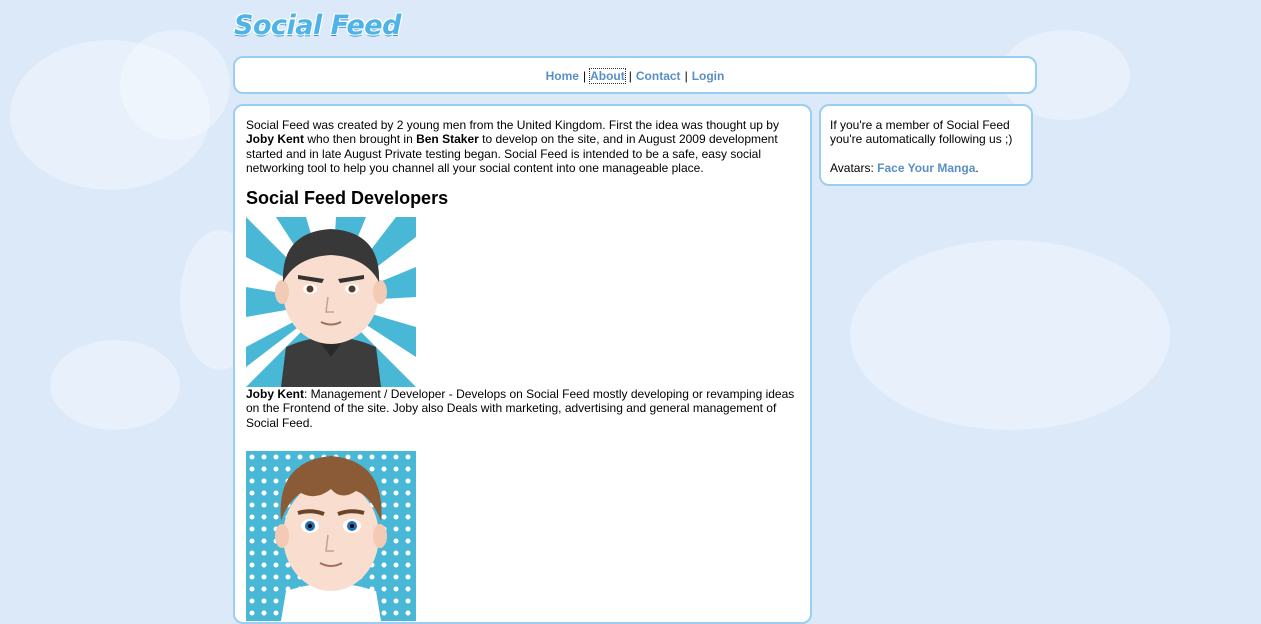 This screenshot has width=1261, height=624. Describe the element at coordinates (708, 76) in the screenshot. I see `nav-login-link: Login` at that location.